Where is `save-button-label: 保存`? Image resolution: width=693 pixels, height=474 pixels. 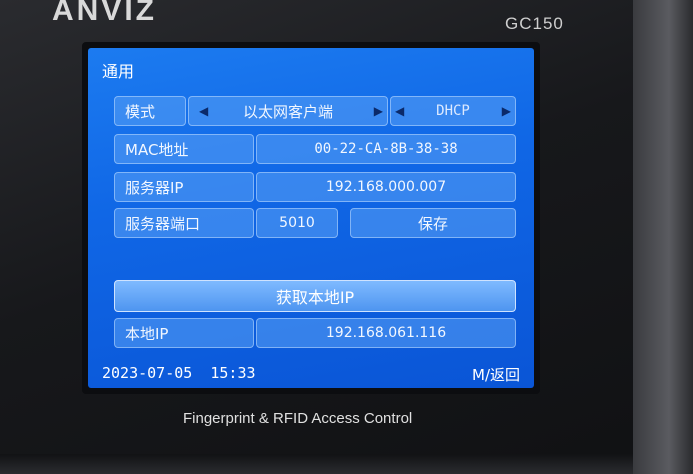
save-button-label: 保存 is located at coordinates (432, 223).